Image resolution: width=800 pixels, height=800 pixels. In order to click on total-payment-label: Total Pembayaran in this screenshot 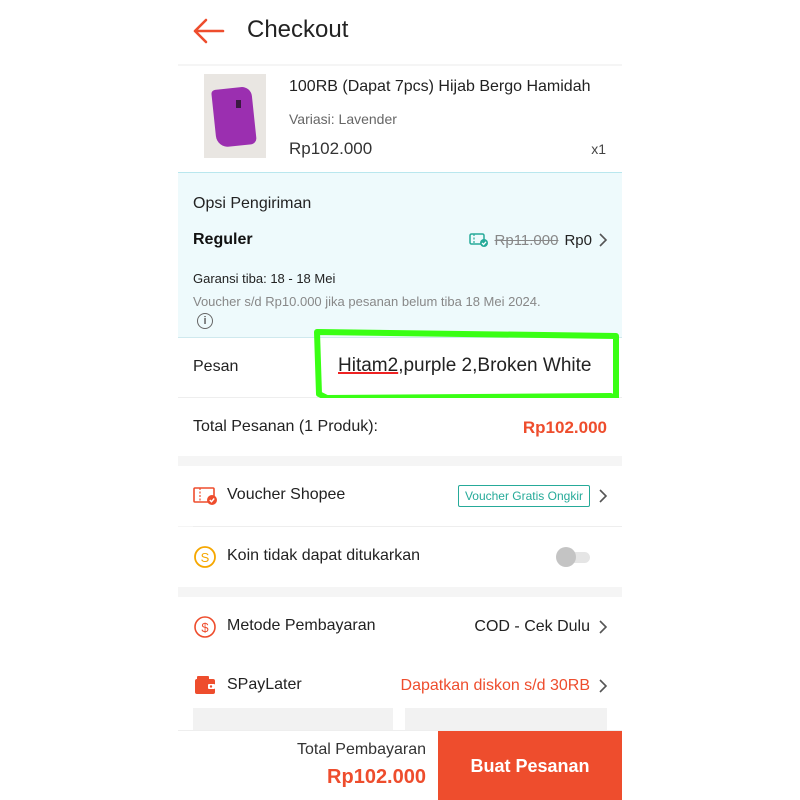, I will do `click(361, 749)`.